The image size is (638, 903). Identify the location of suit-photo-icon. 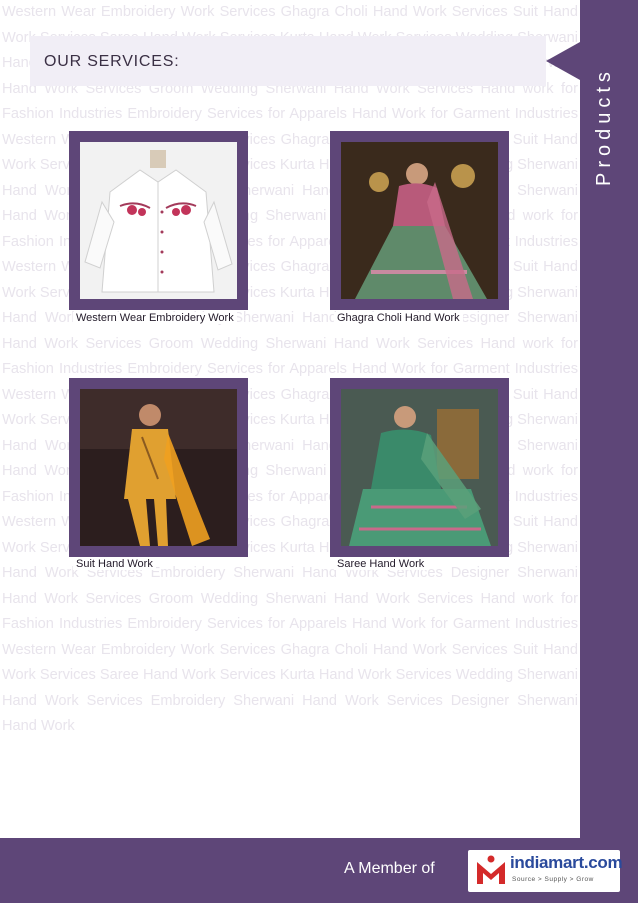
(158, 467).